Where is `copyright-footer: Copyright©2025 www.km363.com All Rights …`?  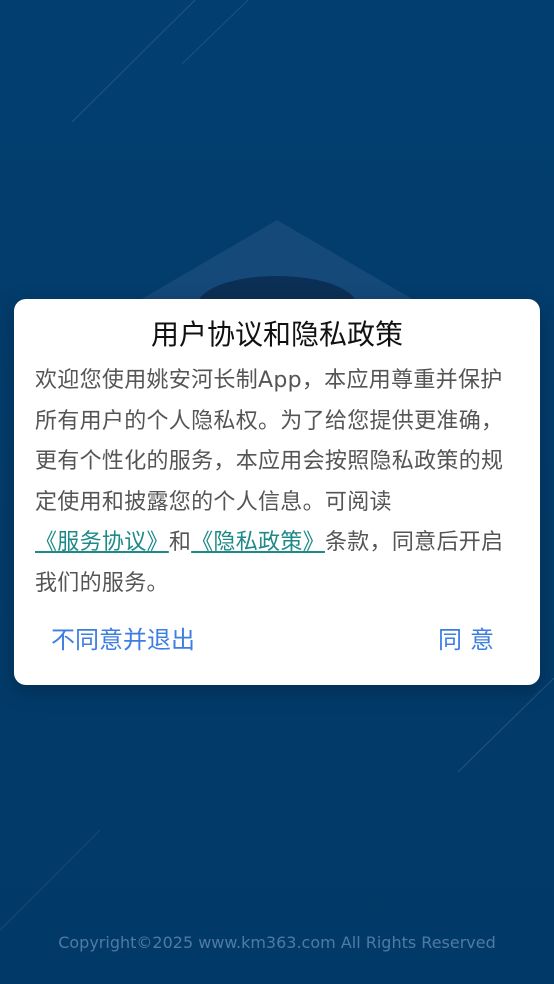
copyright-footer: Copyright©2025 www.km363.com All Rights … is located at coordinates (277, 942).